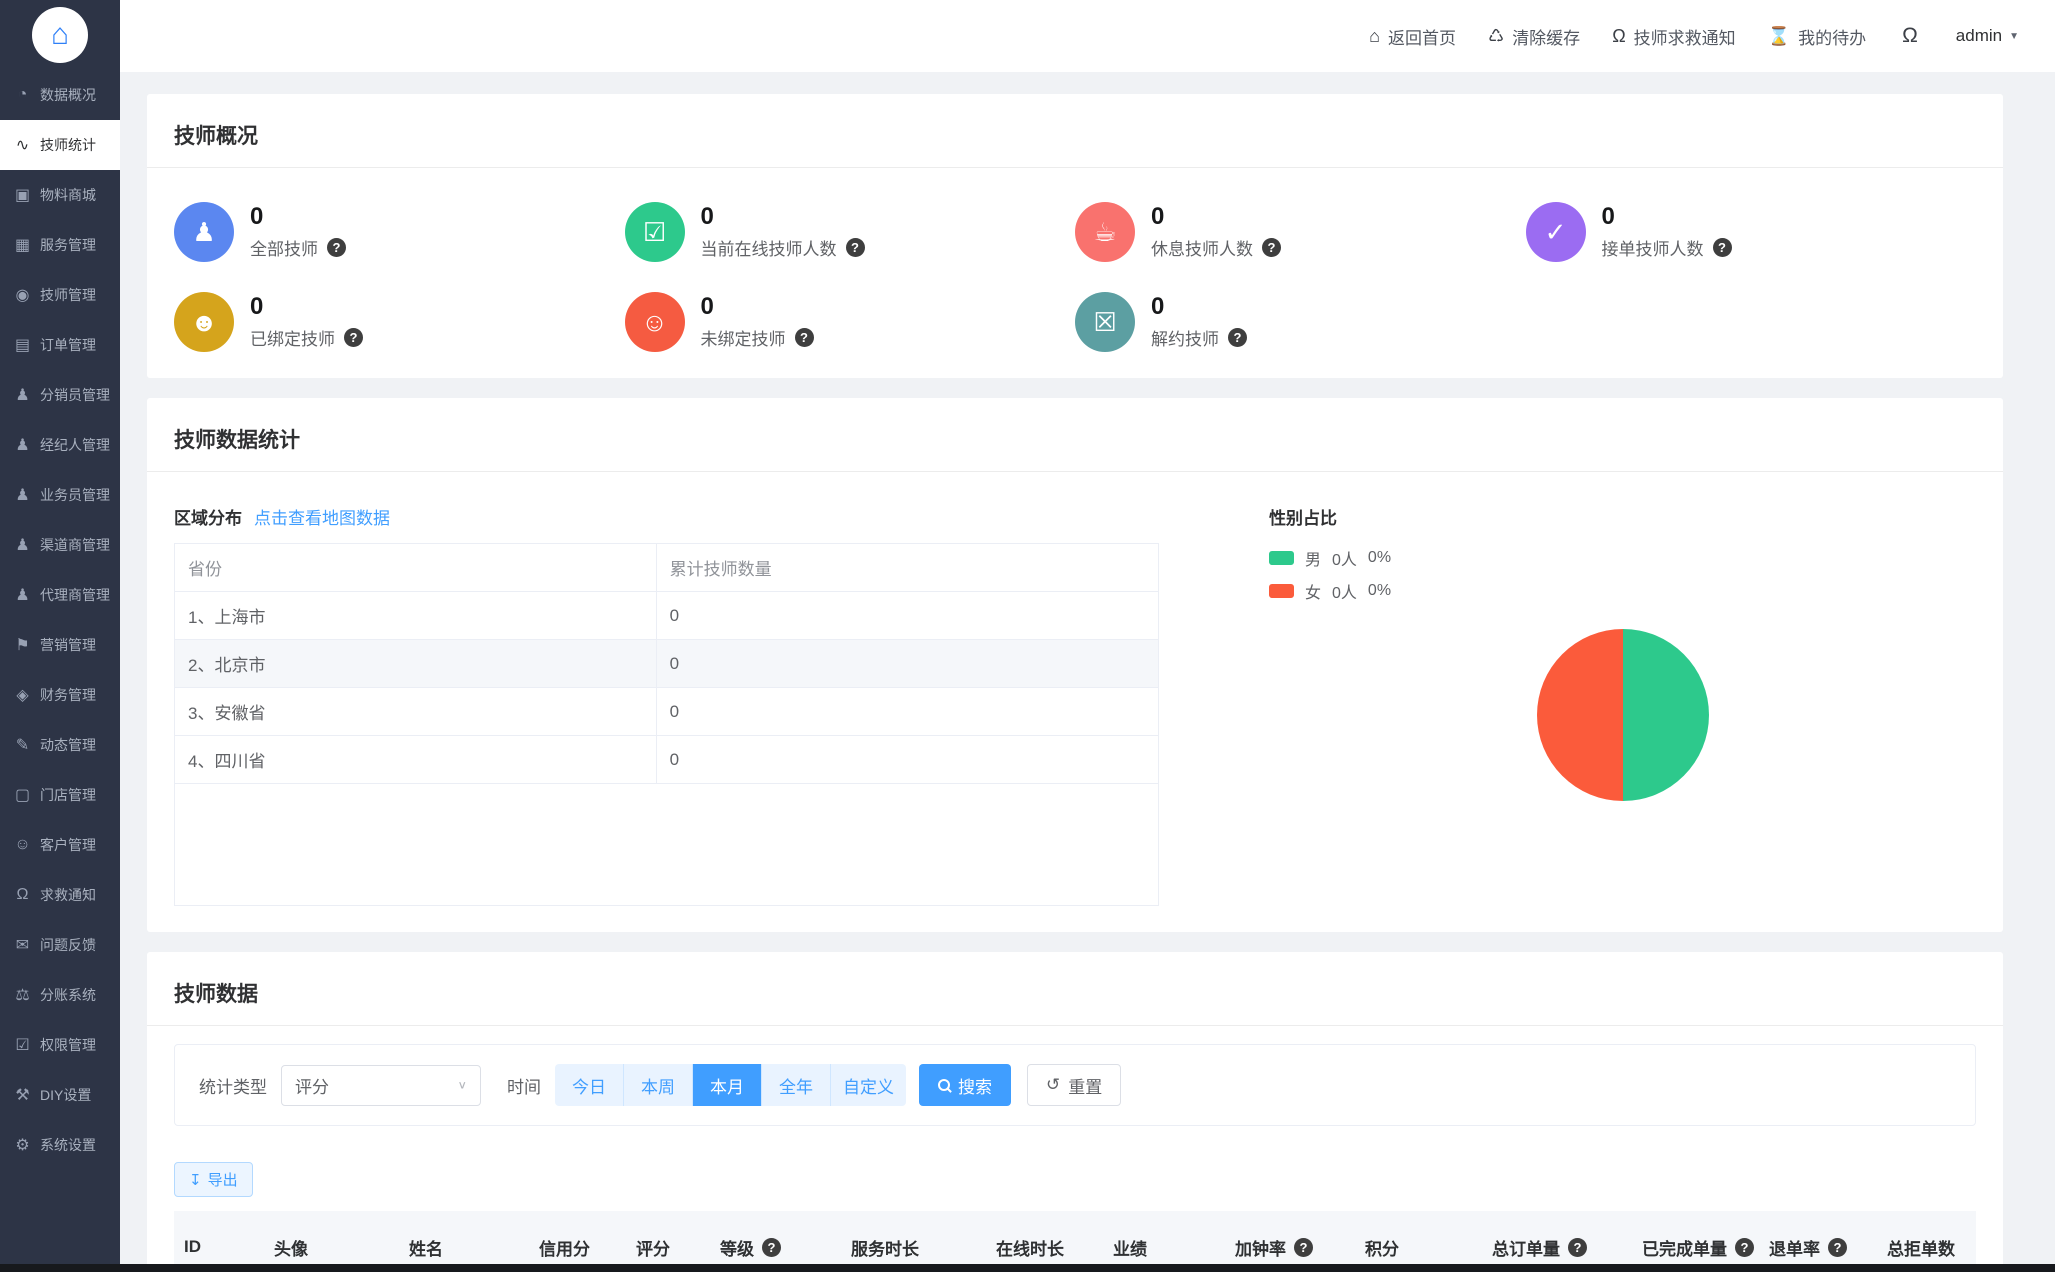 The image size is (2055, 1272). I want to click on region-table: 省份 累计技师数量 1、上海市 0 2、北京市 0 3、安徽省 0 4、四川省 0, so click(666, 724).